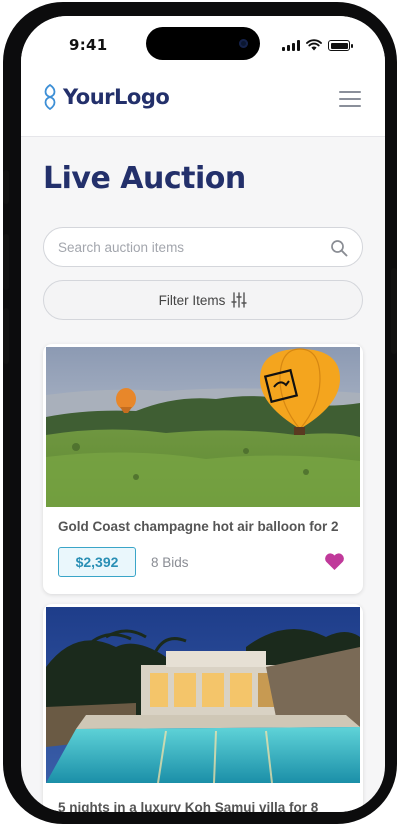  I want to click on logo-icon, so click(50, 97).